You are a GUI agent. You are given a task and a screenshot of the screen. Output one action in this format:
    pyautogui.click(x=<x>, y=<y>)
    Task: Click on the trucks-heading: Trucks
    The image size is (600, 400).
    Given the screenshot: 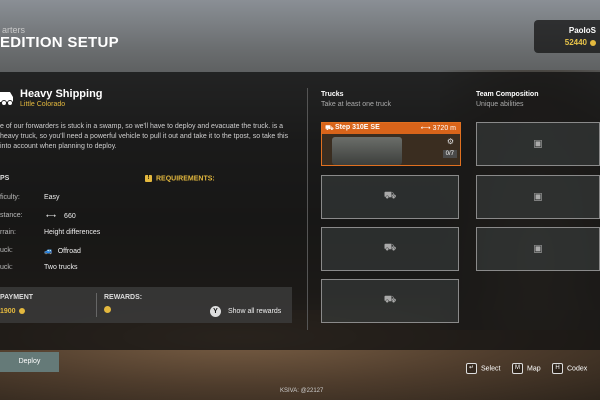 What is the action you would take?
    pyautogui.click(x=332, y=94)
    